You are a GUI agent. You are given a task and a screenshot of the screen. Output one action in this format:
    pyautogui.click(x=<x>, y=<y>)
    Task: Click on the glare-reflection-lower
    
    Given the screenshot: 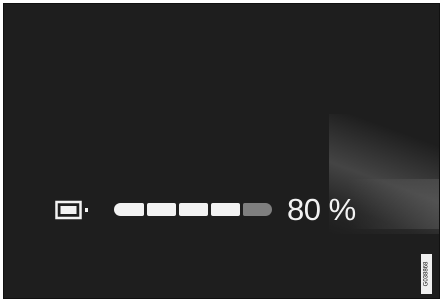 What is the action you would take?
    pyautogui.click(x=394, y=204)
    